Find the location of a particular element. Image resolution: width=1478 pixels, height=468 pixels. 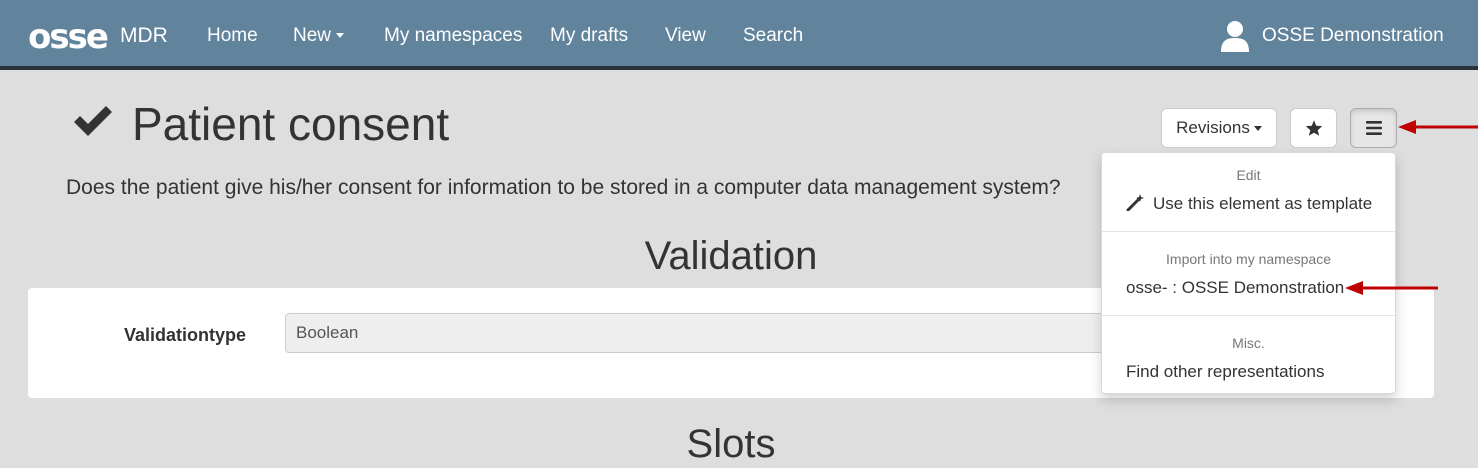

dropdown-header-edit: Edit is located at coordinates (1248, 175).